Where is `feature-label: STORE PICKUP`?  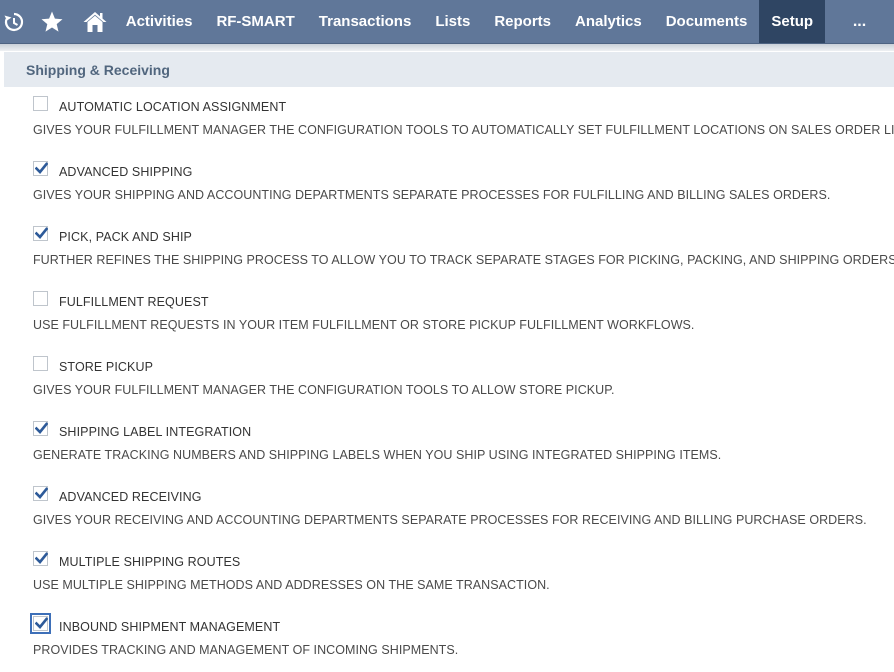 feature-label: STORE PICKUP is located at coordinates (106, 367).